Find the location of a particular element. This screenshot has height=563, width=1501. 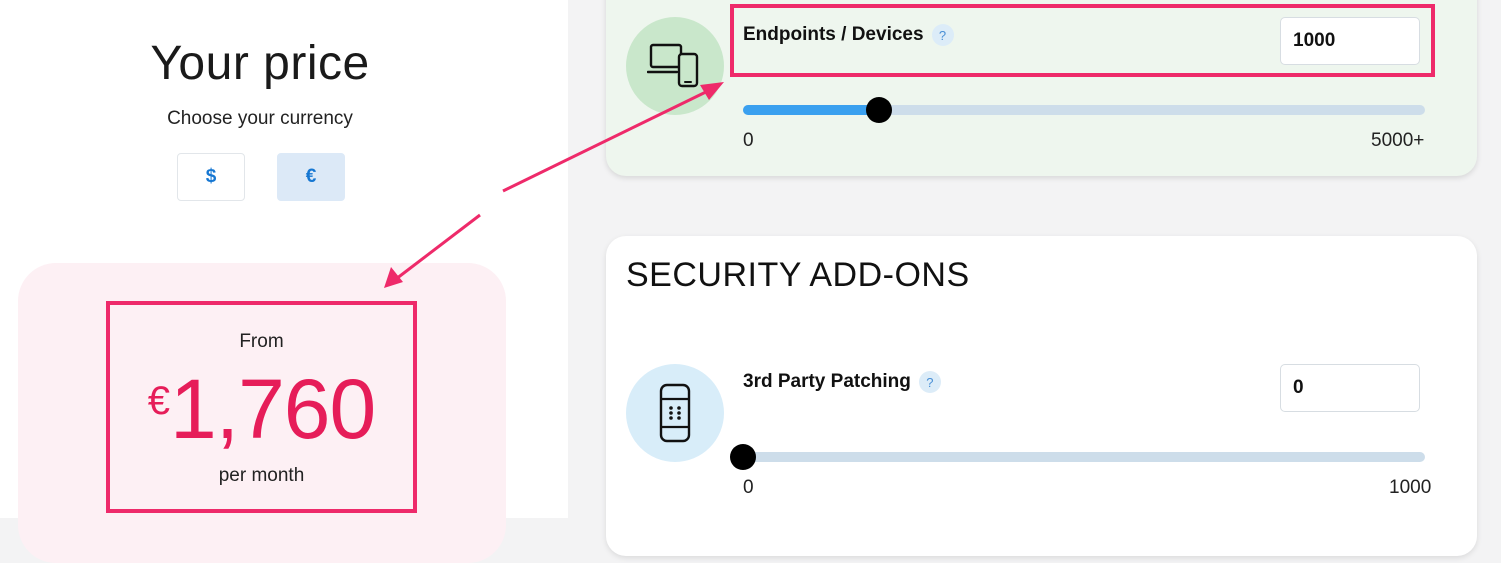

annotation-arrow is located at coordinates (554, 185).